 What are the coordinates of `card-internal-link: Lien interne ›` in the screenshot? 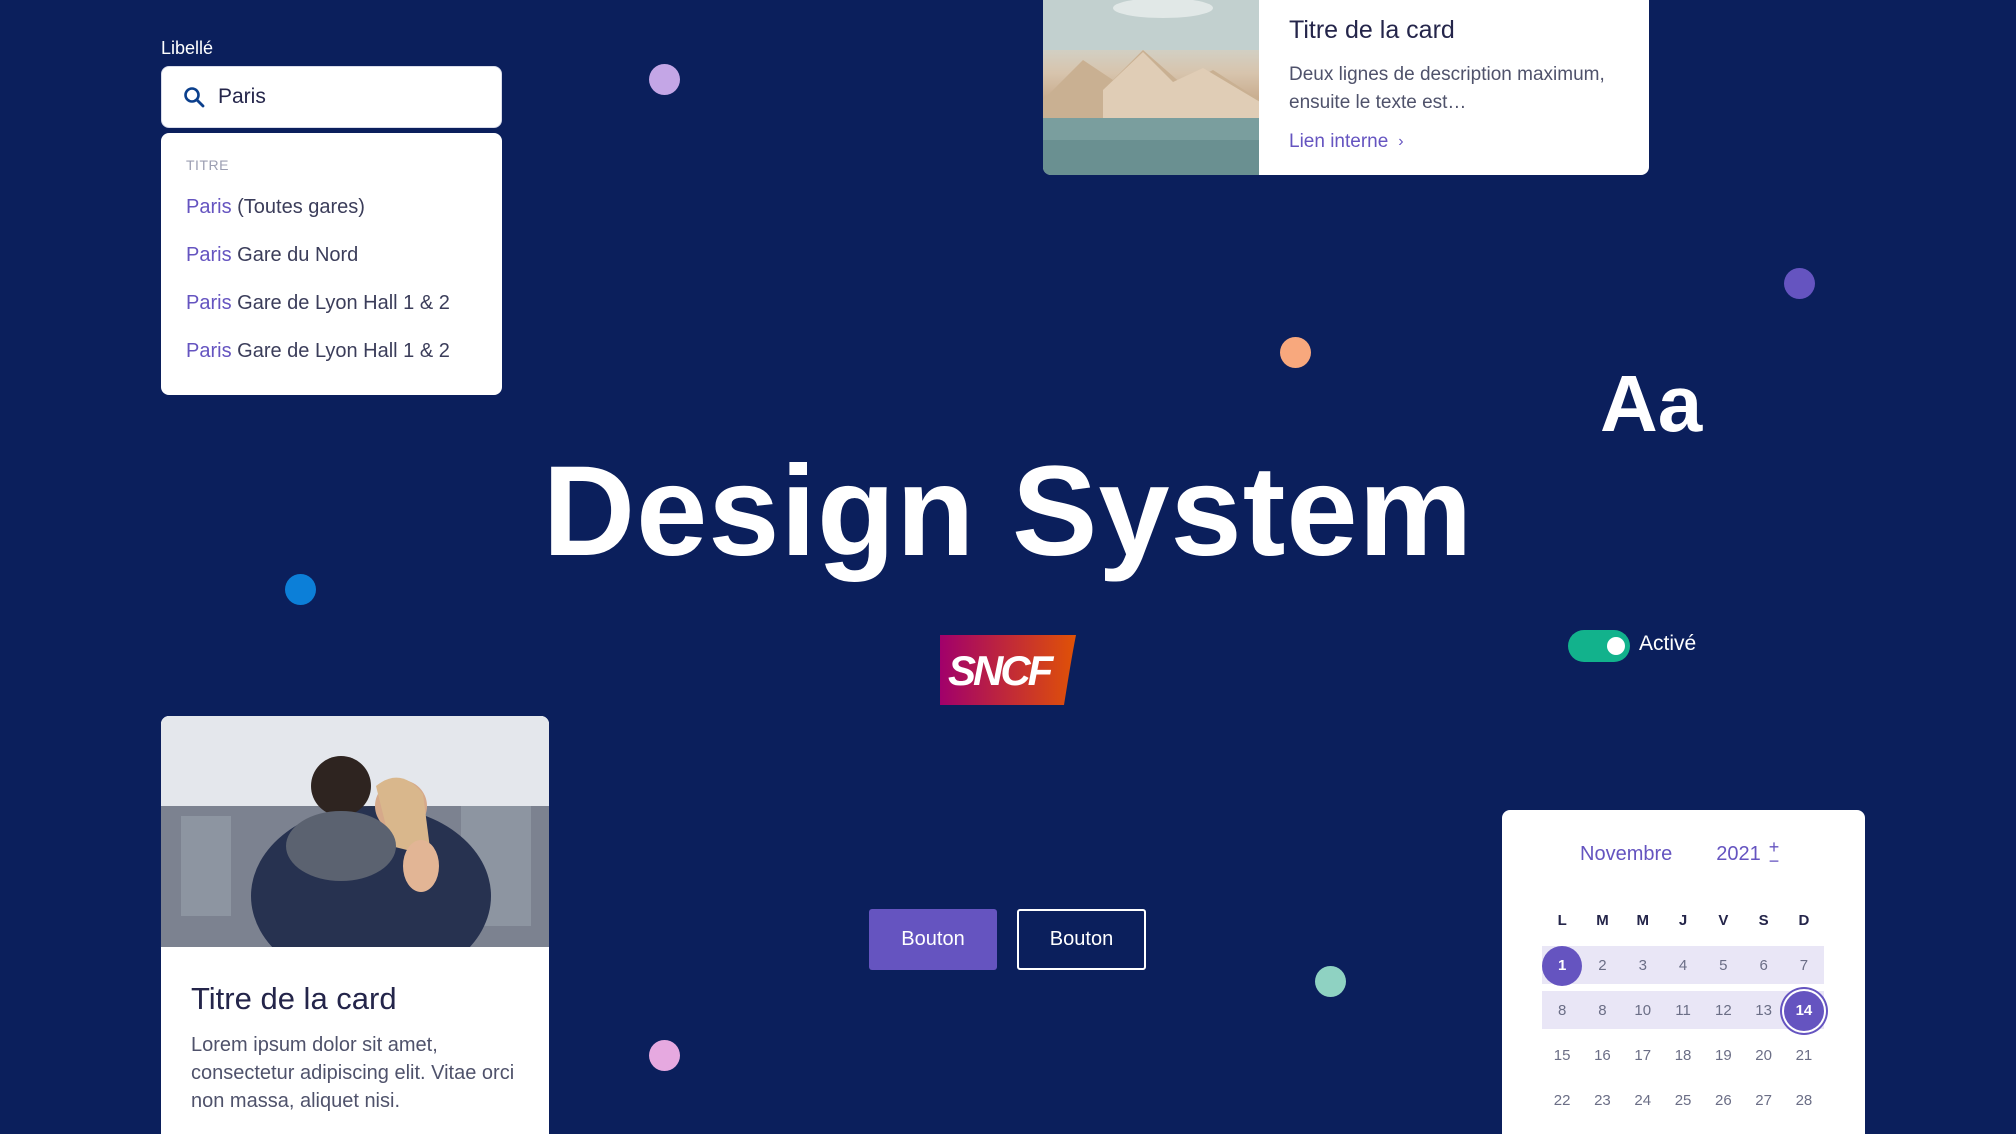 It's located at (1346, 142).